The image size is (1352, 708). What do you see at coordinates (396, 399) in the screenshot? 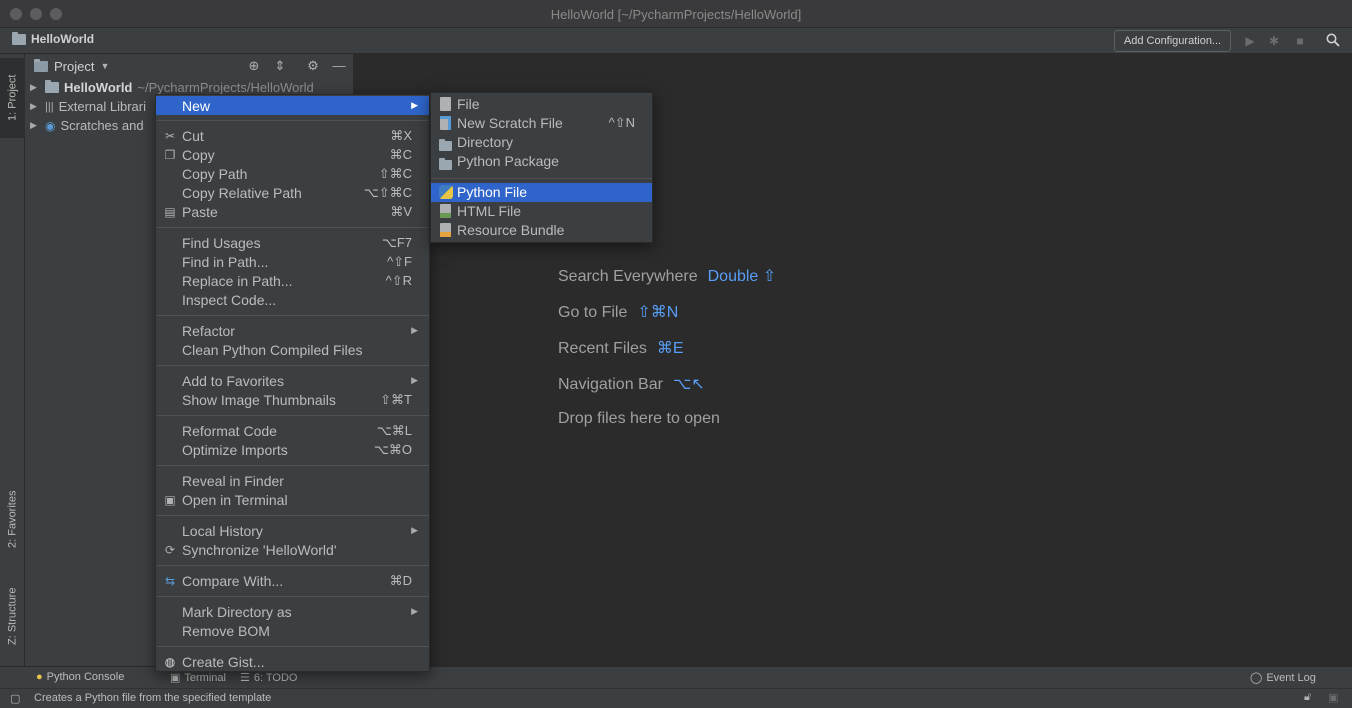
I see `menu-item-shortcut: ⇧⌘T` at bounding box center [396, 399].